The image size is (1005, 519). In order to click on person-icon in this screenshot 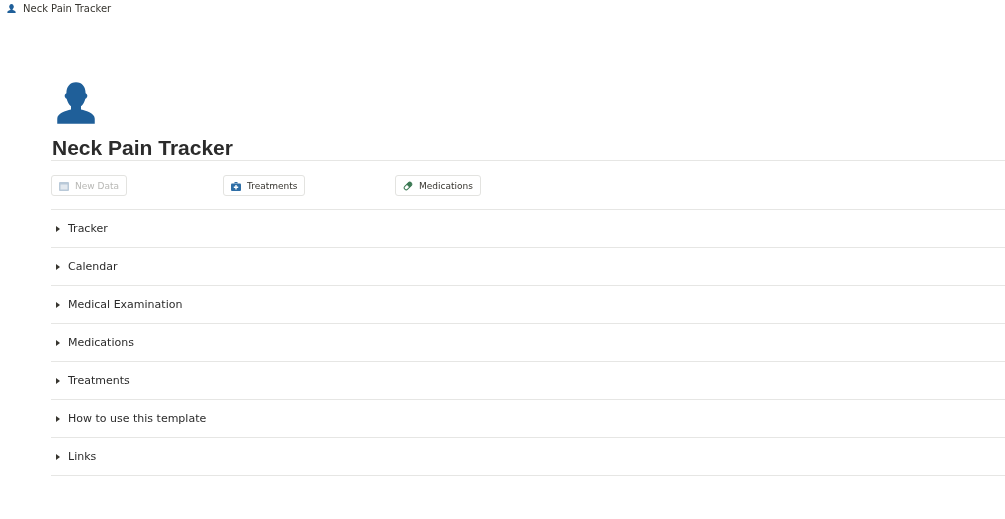, I will do `click(11, 8)`.